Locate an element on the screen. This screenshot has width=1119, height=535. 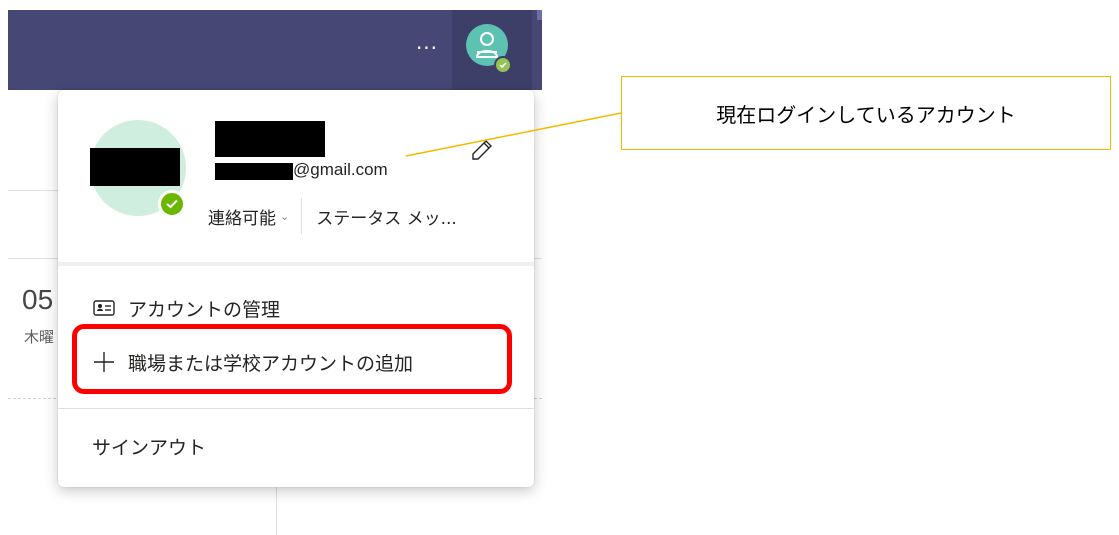
callout-text: 現在ログインしているアカウント is located at coordinates (866, 114).